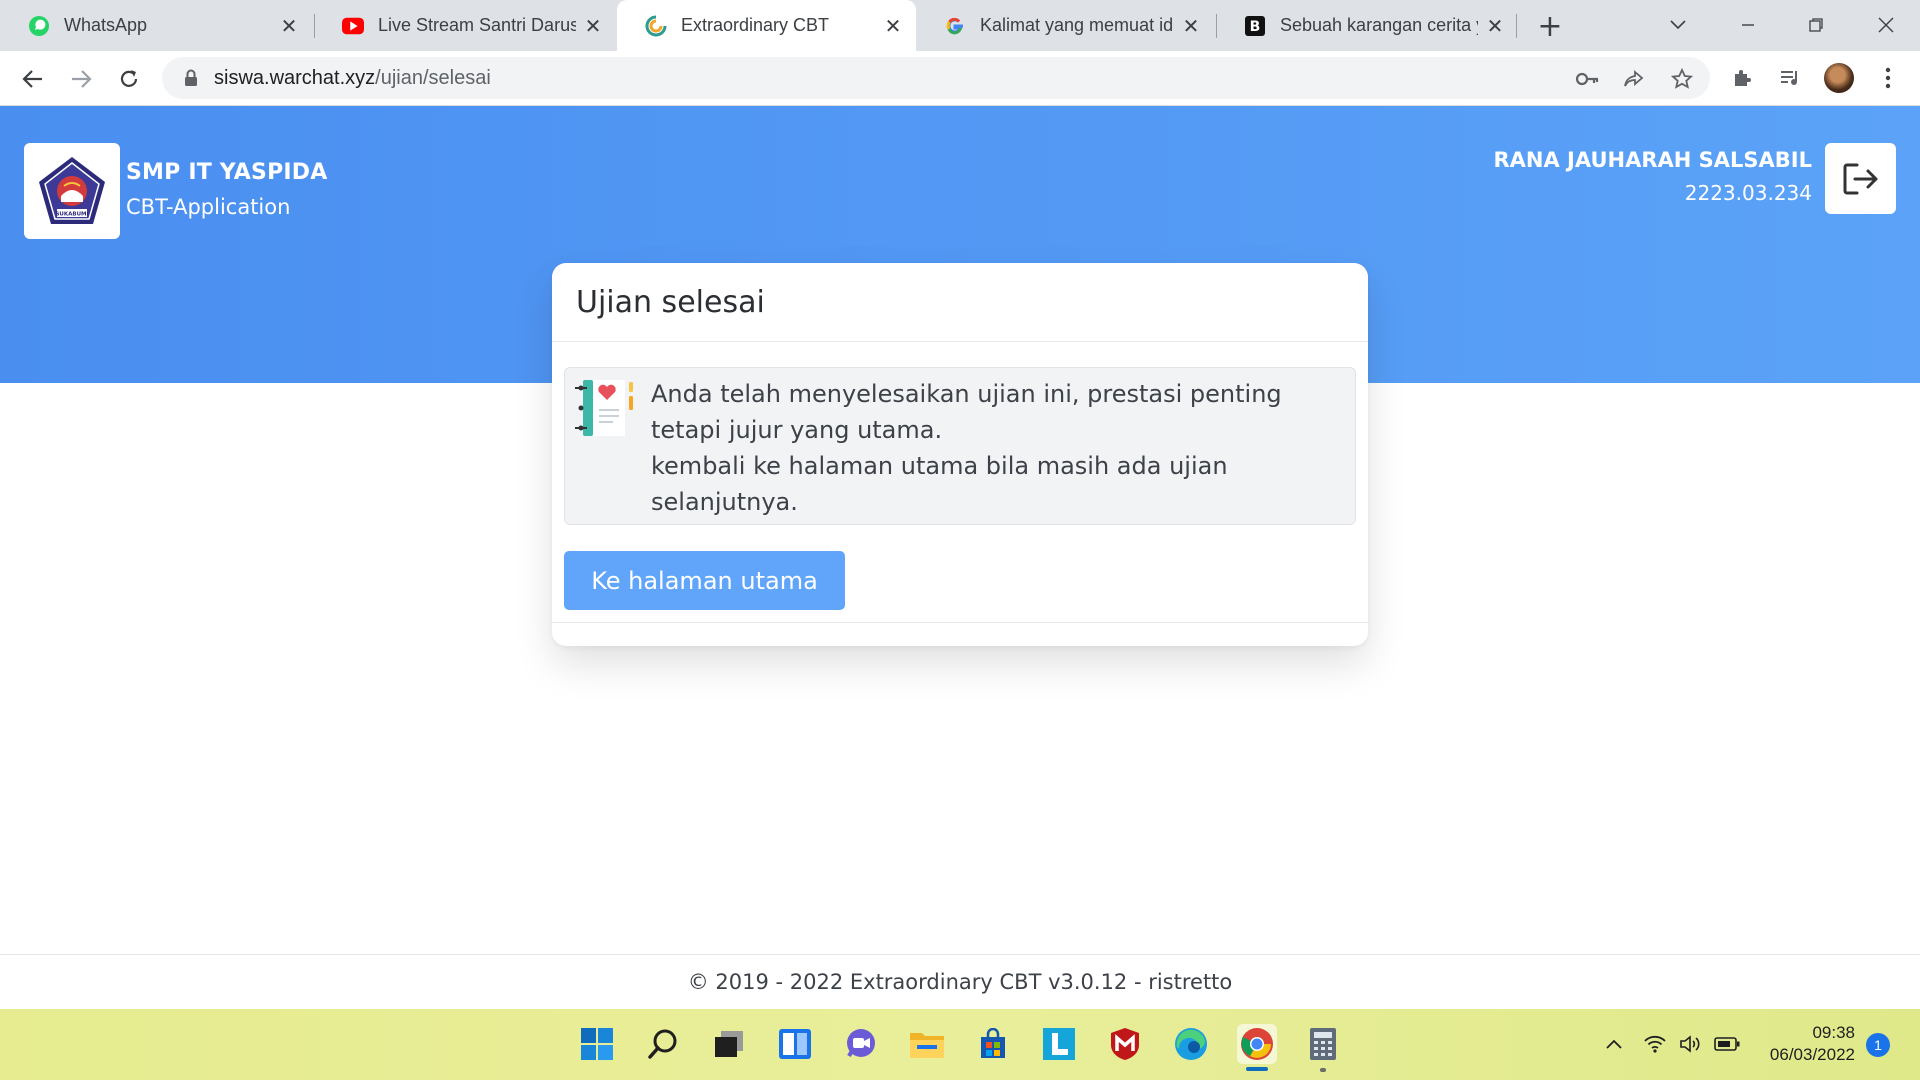 The height and width of the screenshot is (1080, 1920). What do you see at coordinates (1742, 78) in the screenshot?
I see `extensions-icon` at bounding box center [1742, 78].